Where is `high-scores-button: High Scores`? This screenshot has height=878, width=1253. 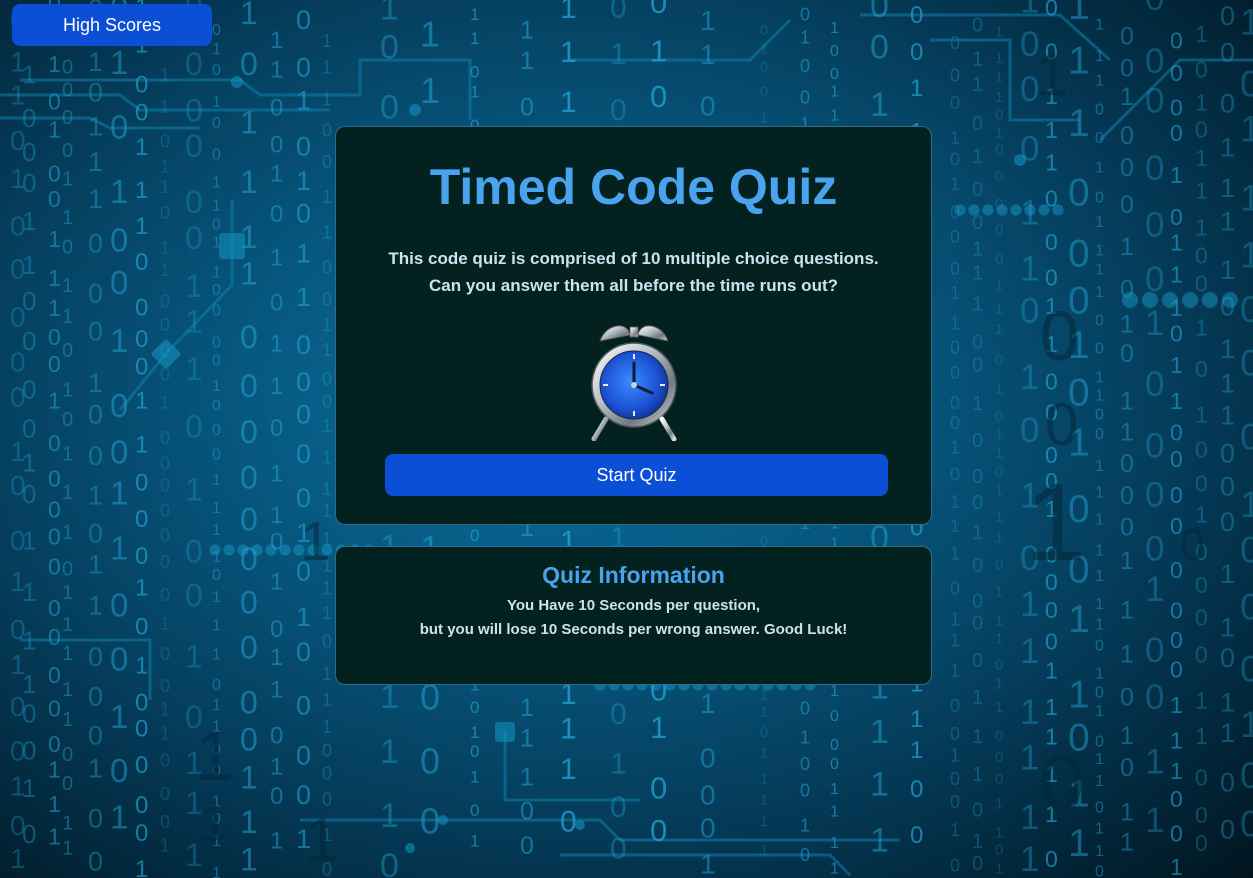 high-scores-button: High Scores is located at coordinates (112, 25).